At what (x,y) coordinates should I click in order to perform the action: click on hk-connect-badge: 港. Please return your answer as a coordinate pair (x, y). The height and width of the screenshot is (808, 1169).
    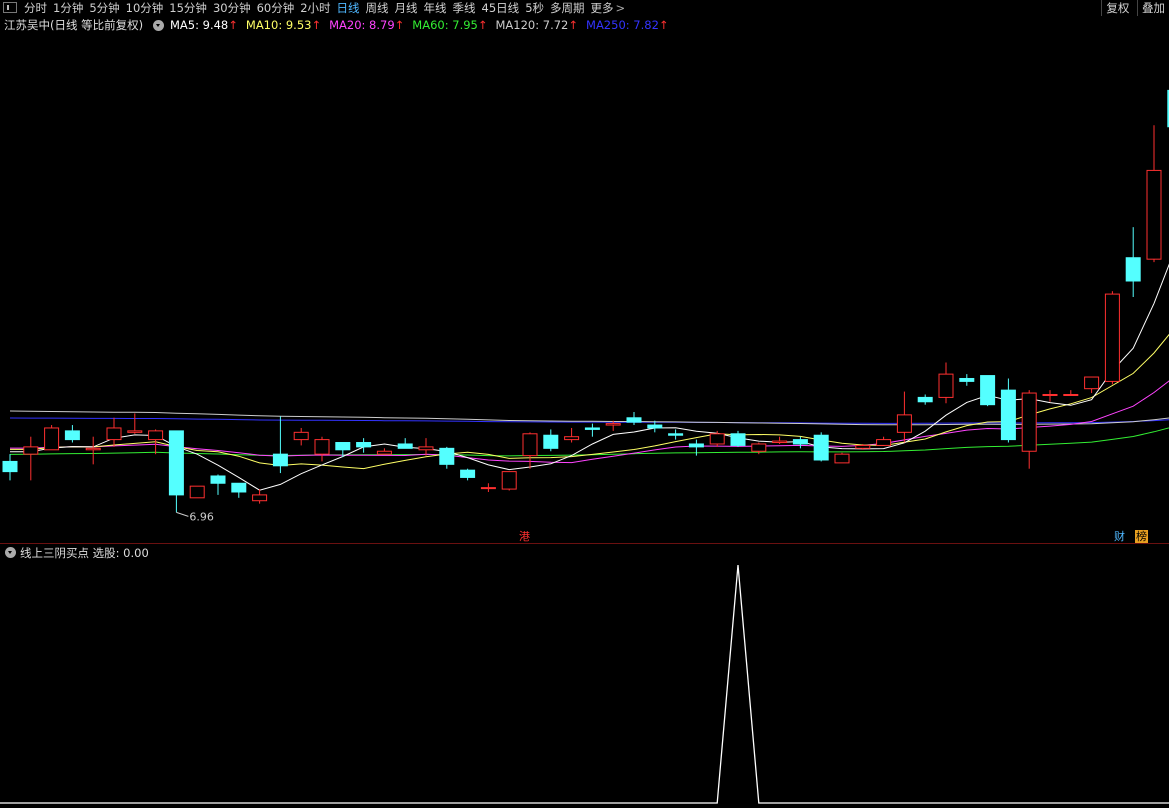
    Looking at the image, I should click on (524, 536).